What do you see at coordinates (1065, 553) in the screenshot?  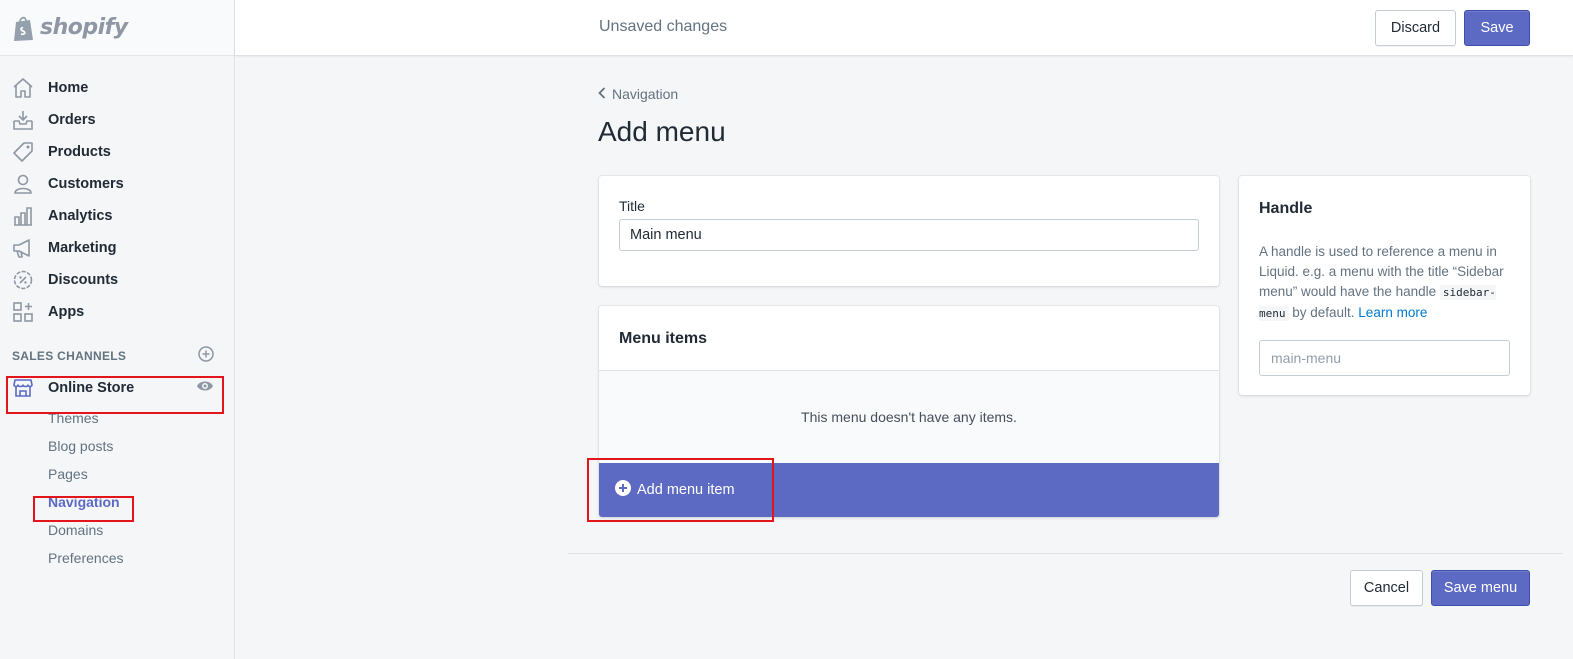 I see `footer-divider` at bounding box center [1065, 553].